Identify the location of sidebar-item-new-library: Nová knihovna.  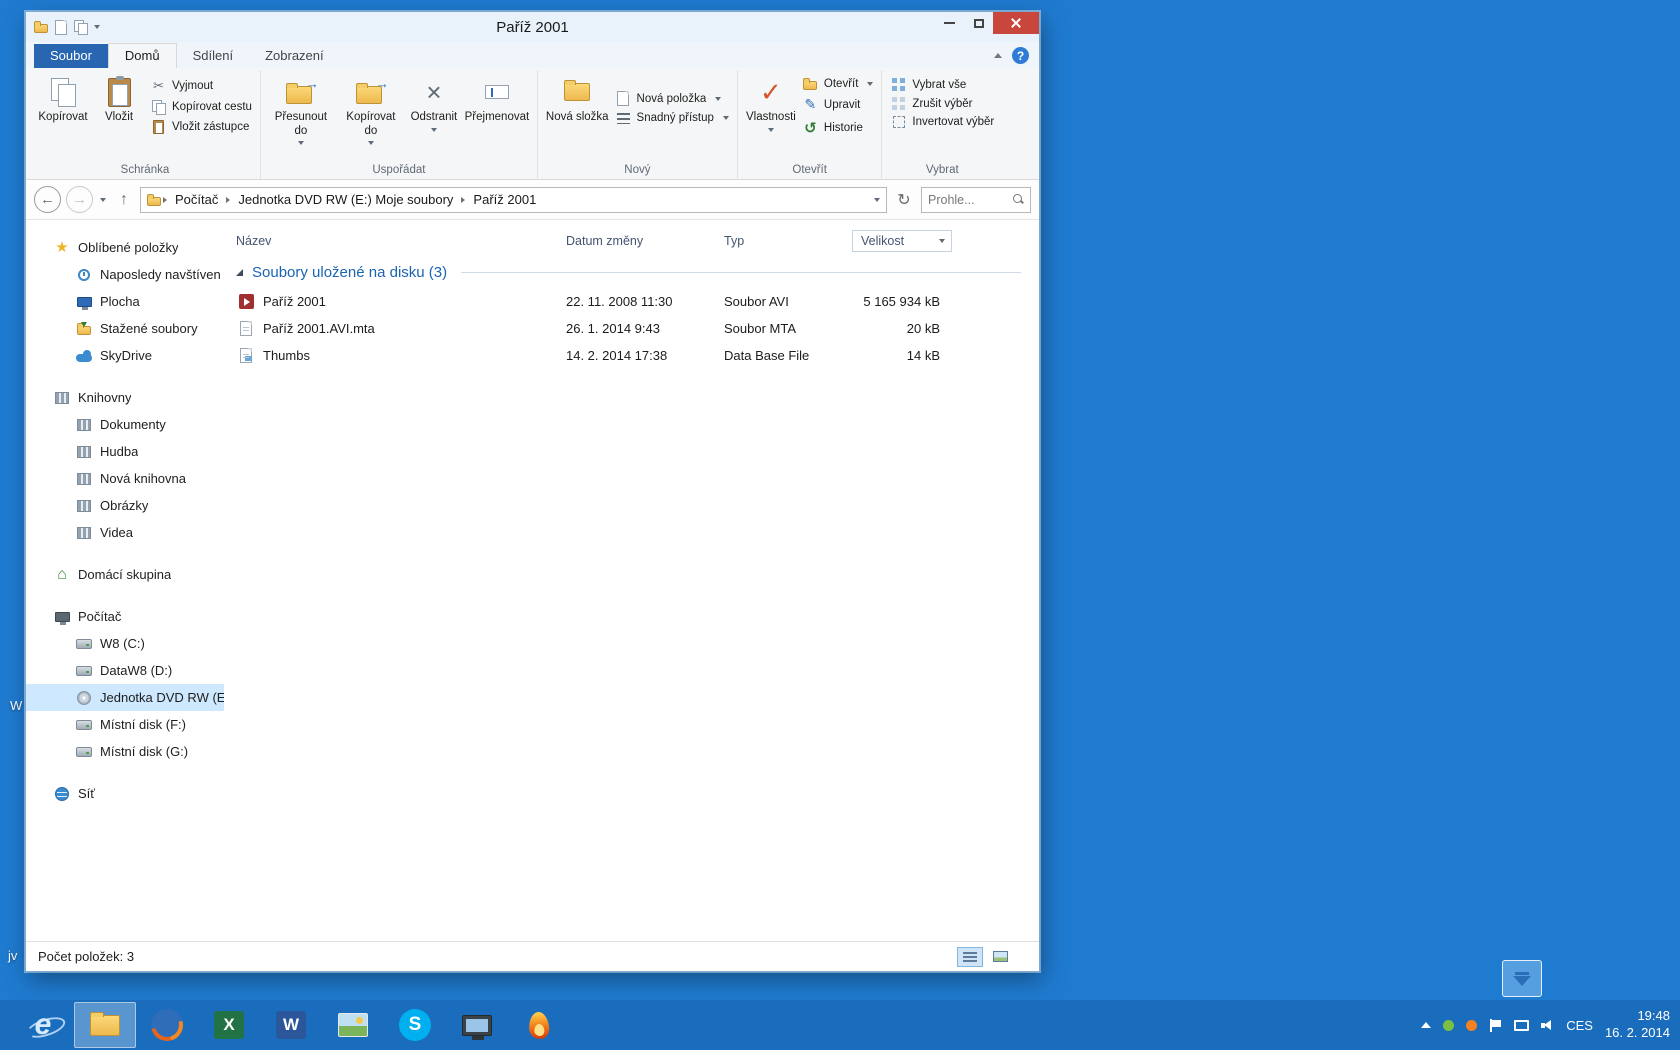
(125, 478).